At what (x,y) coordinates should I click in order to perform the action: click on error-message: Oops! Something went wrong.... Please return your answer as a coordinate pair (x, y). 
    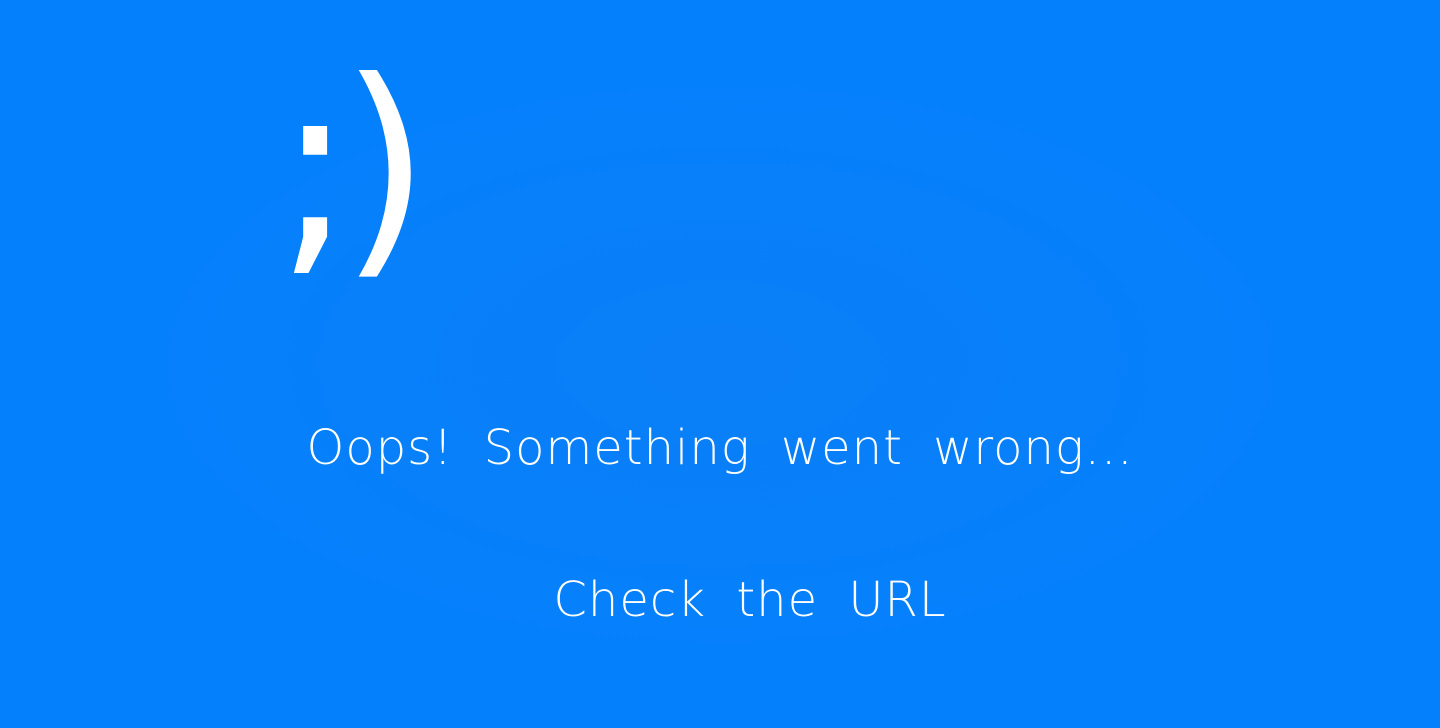
    Looking at the image, I should click on (720, 448).